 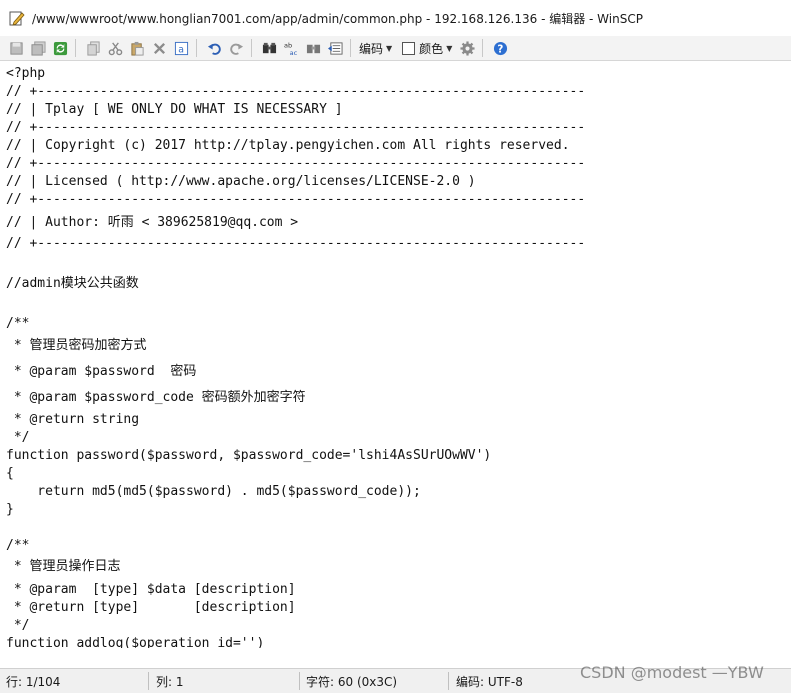 I want to click on code-line: * @param $password 密码, so click(x=101, y=371).